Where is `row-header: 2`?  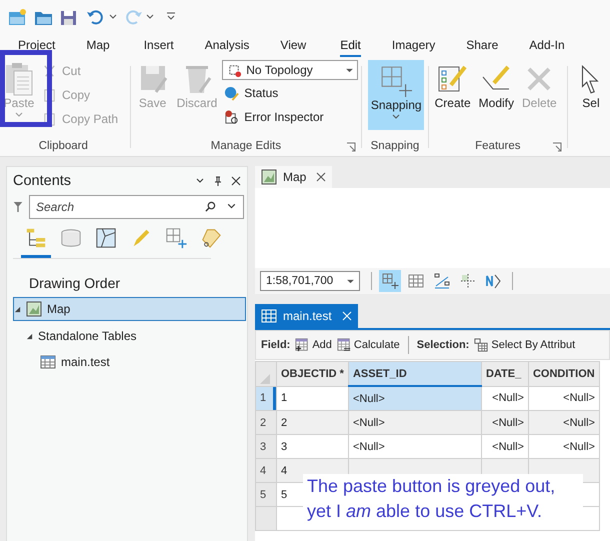
row-header: 2 is located at coordinates (266, 422).